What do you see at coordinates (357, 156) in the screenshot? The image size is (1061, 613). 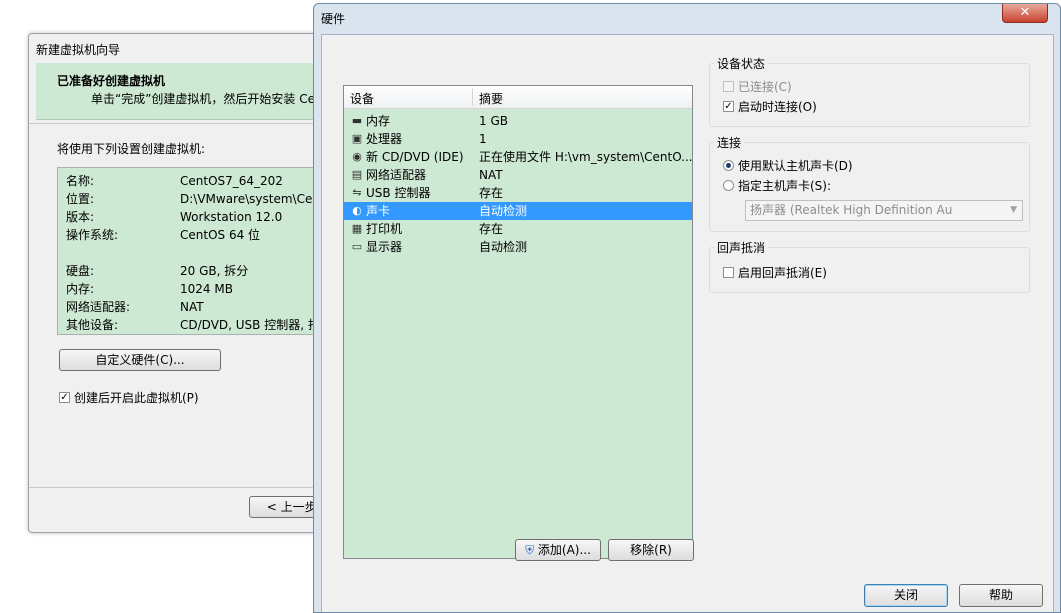 I see `cd-dvd-icon: ◉` at bounding box center [357, 156].